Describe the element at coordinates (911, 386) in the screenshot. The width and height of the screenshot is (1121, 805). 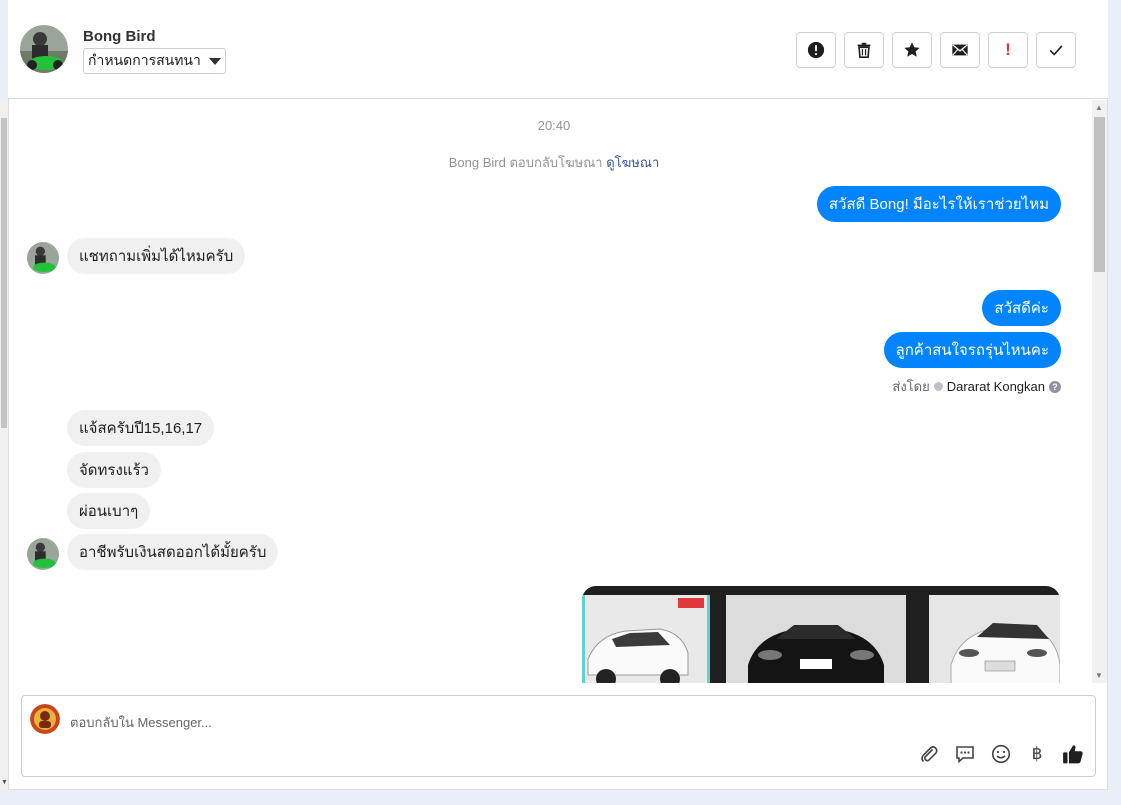
I see `sent-by-prefix: ส่งโดย` at that location.